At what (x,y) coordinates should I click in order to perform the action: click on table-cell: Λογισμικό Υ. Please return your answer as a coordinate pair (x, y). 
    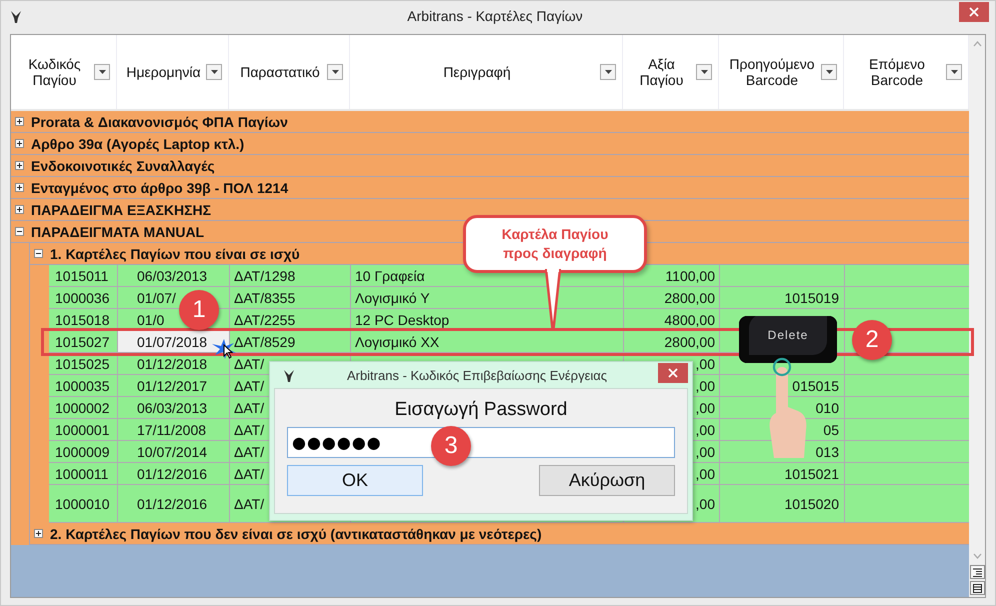
    Looking at the image, I should click on (487, 298).